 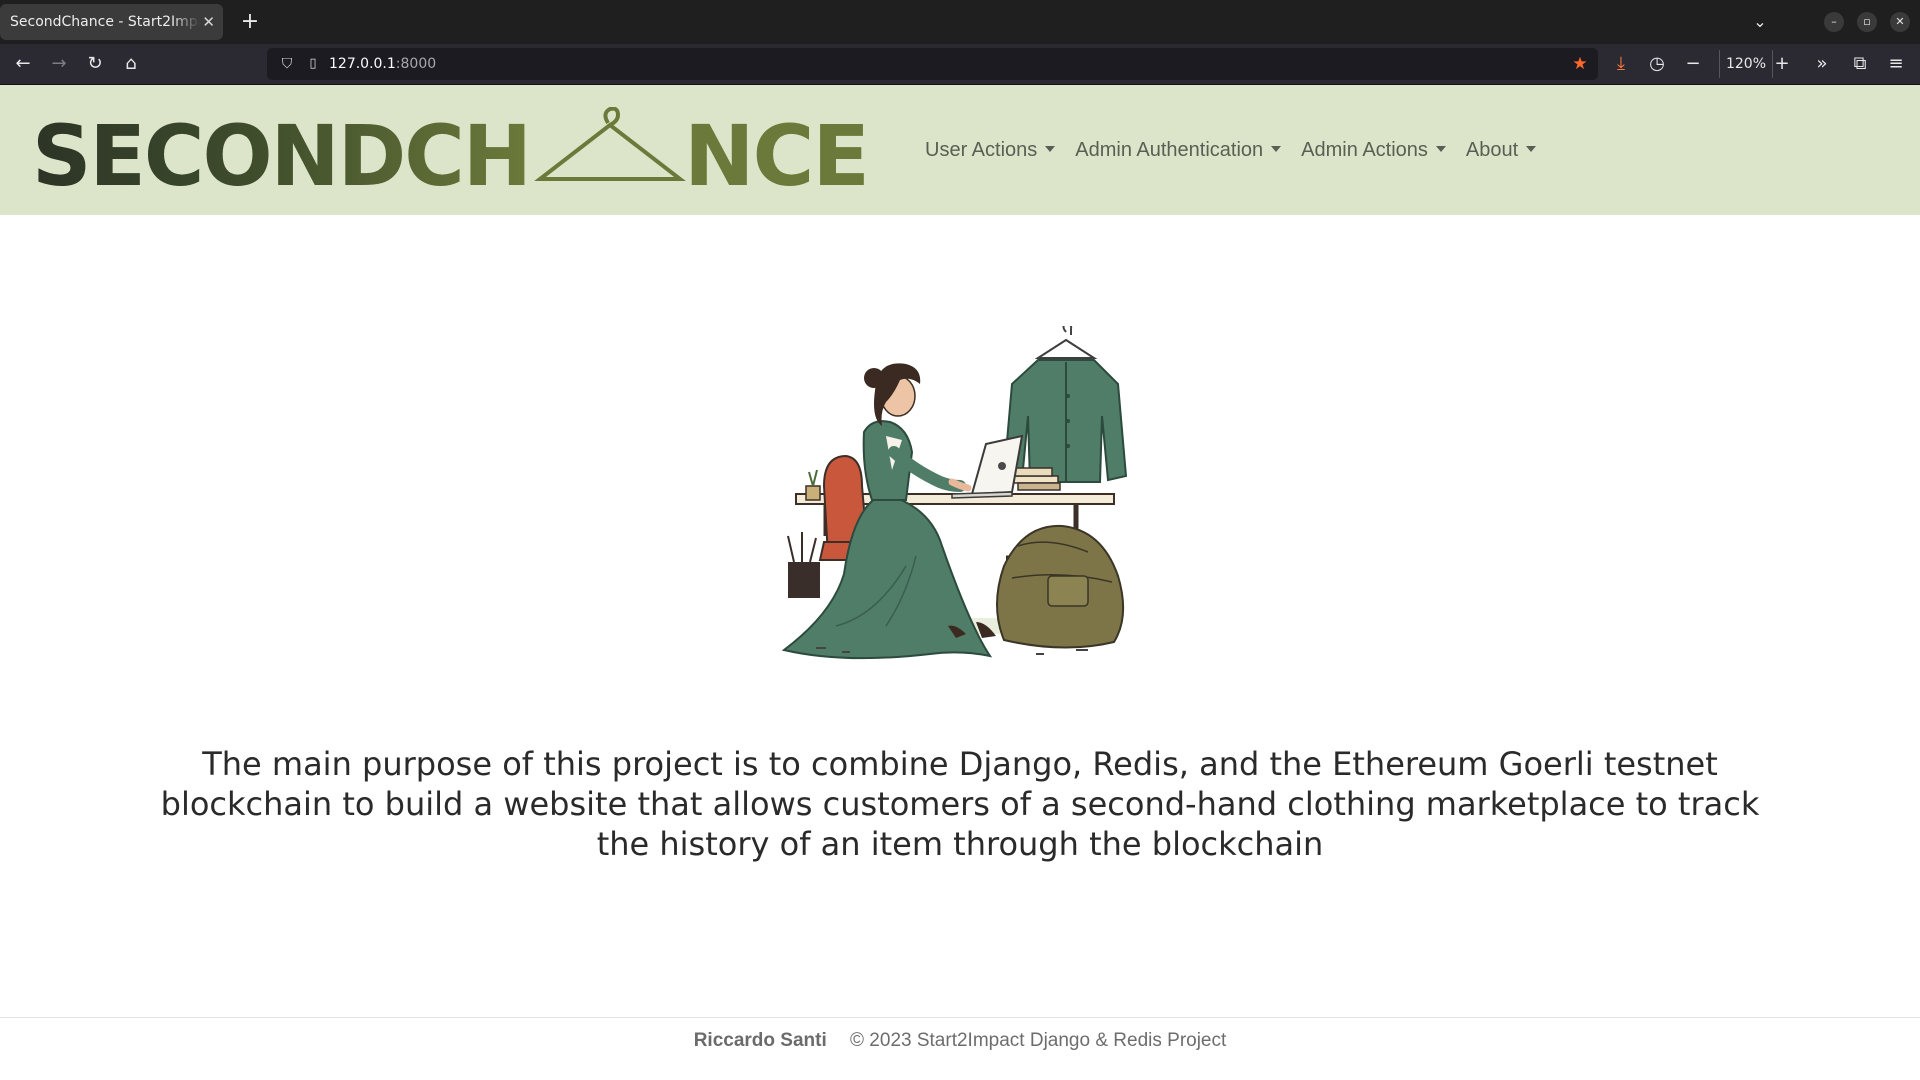 I want to click on home-icon: ⌂, so click(x=131, y=64).